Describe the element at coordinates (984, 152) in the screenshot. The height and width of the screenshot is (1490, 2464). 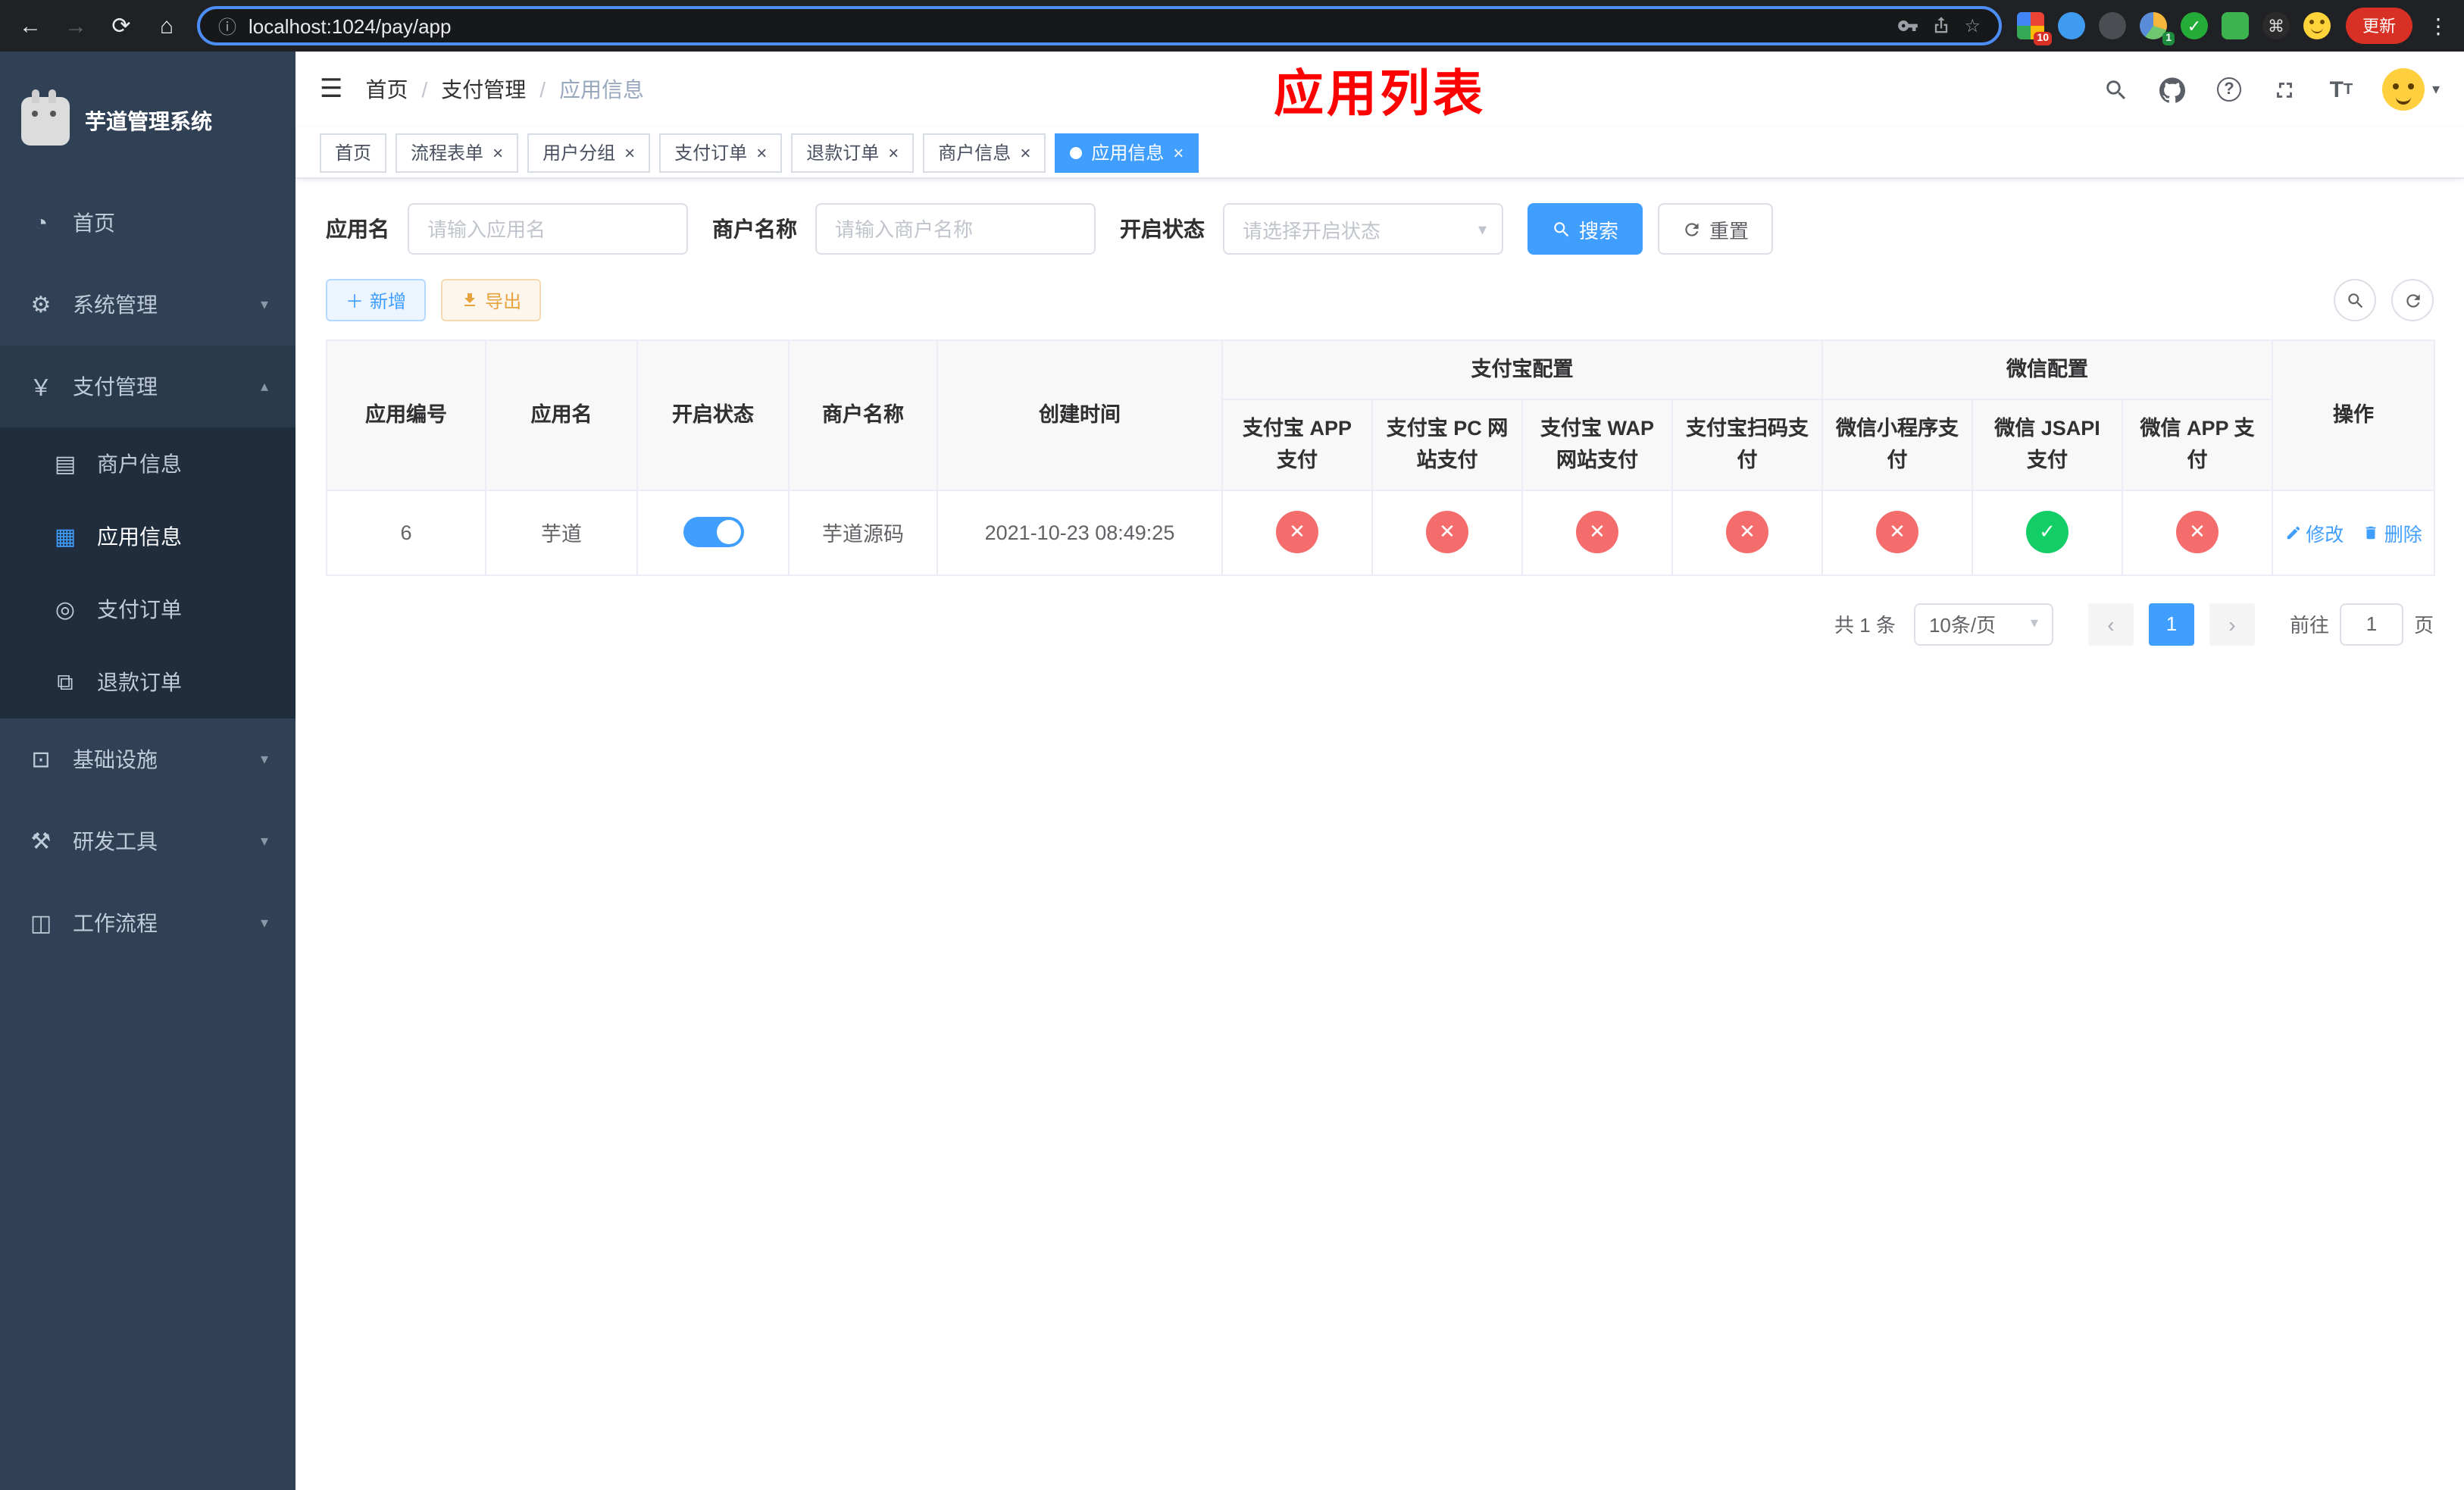
I see `tab-merchant-info: 商户信息 ×` at that location.